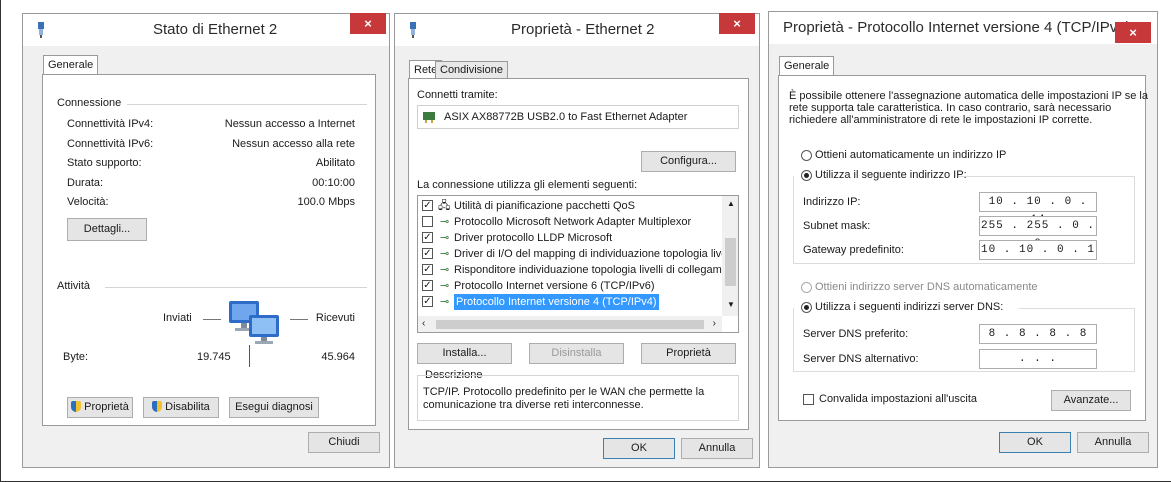 This screenshot has width=1171, height=482. What do you see at coordinates (1038, 359) in the screenshot?
I see `alternate-dns-field: . . .` at bounding box center [1038, 359].